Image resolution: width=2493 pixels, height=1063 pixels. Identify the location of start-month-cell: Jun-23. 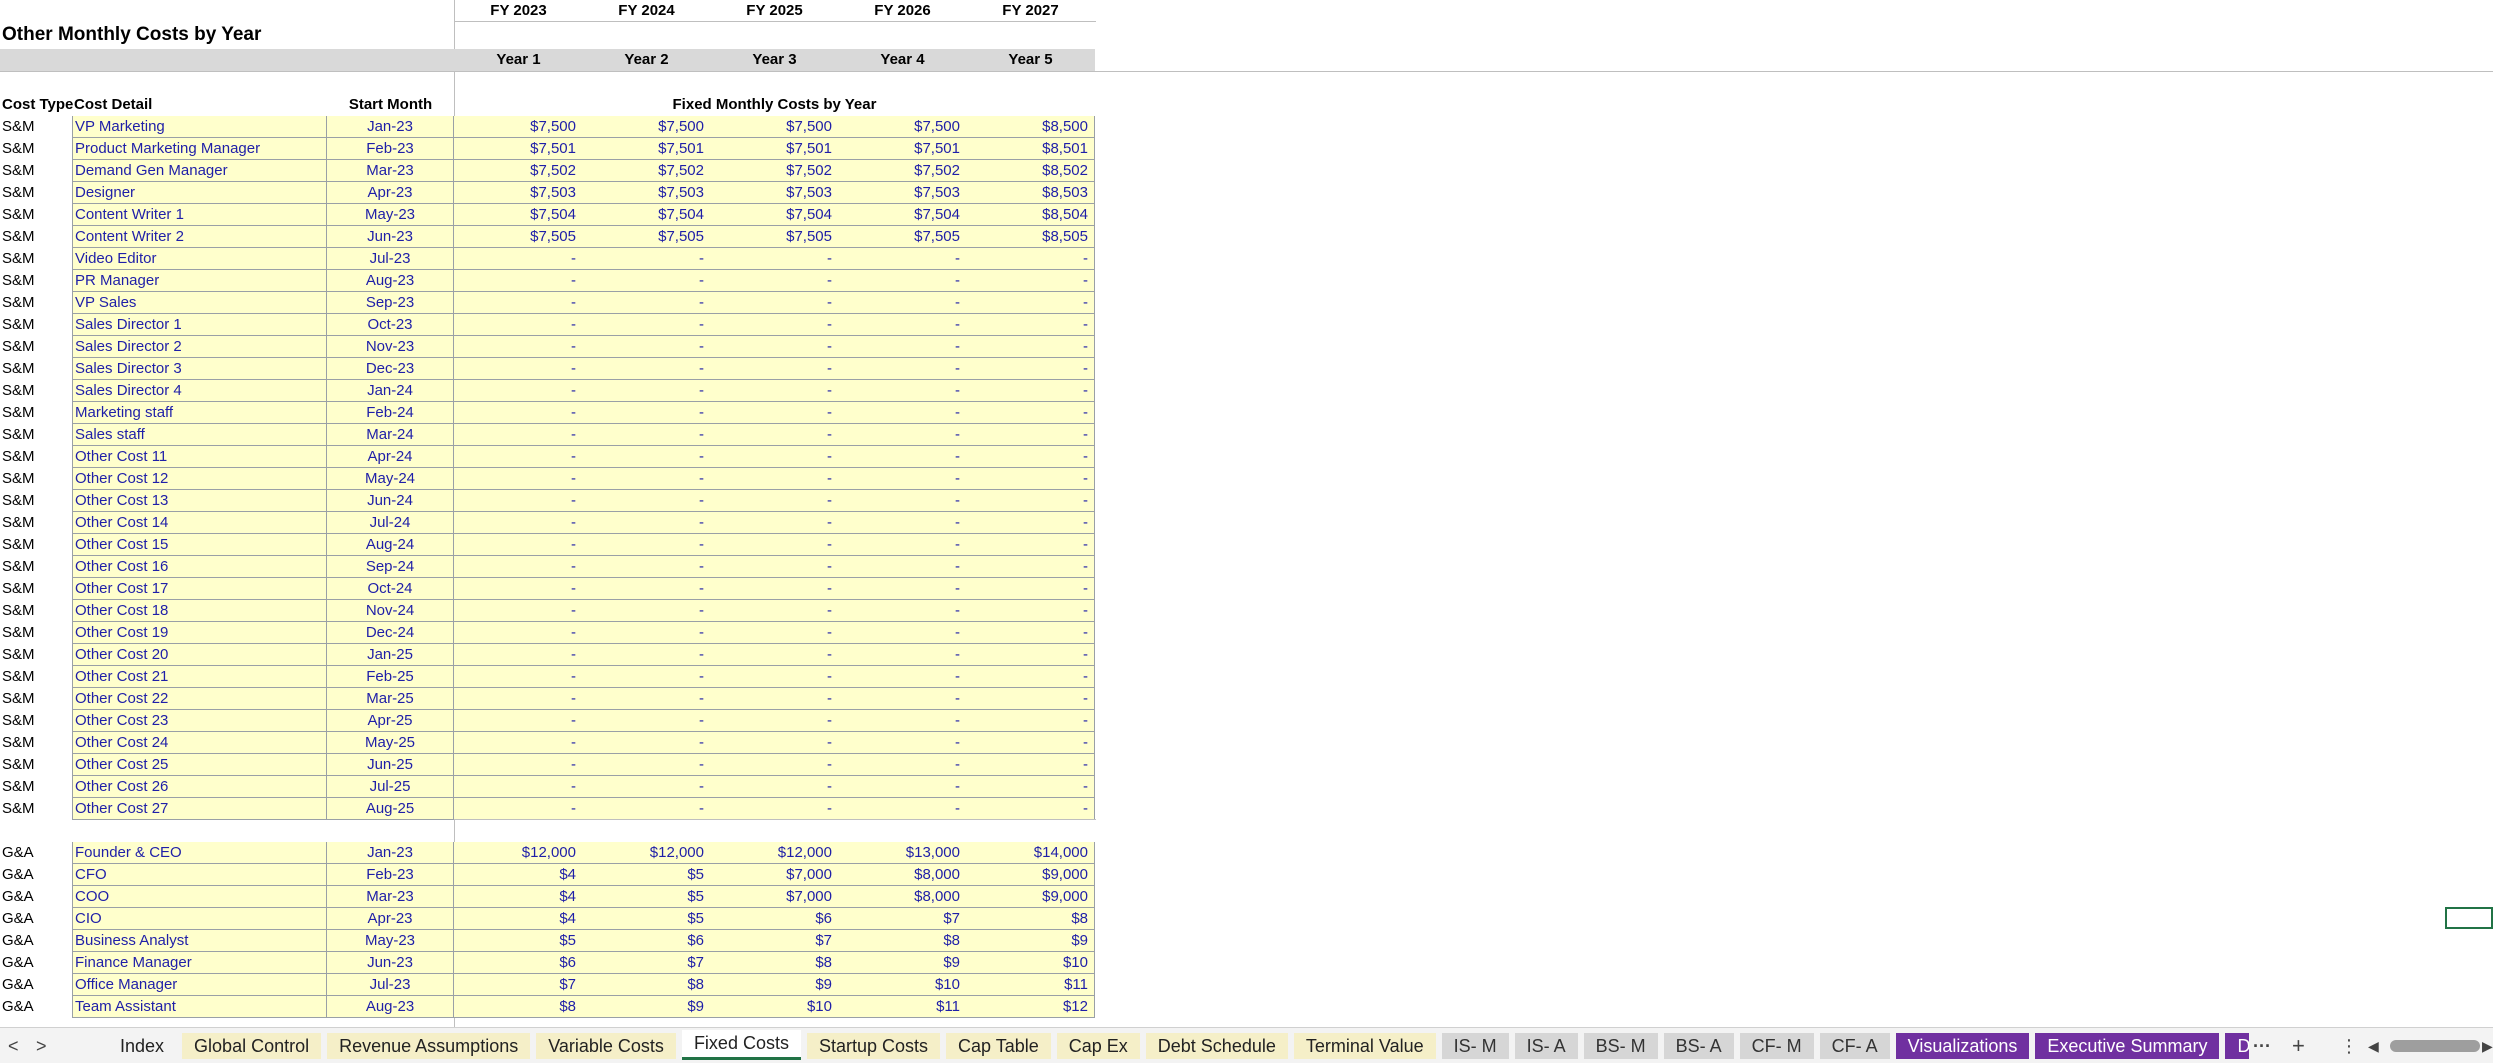
(390, 963).